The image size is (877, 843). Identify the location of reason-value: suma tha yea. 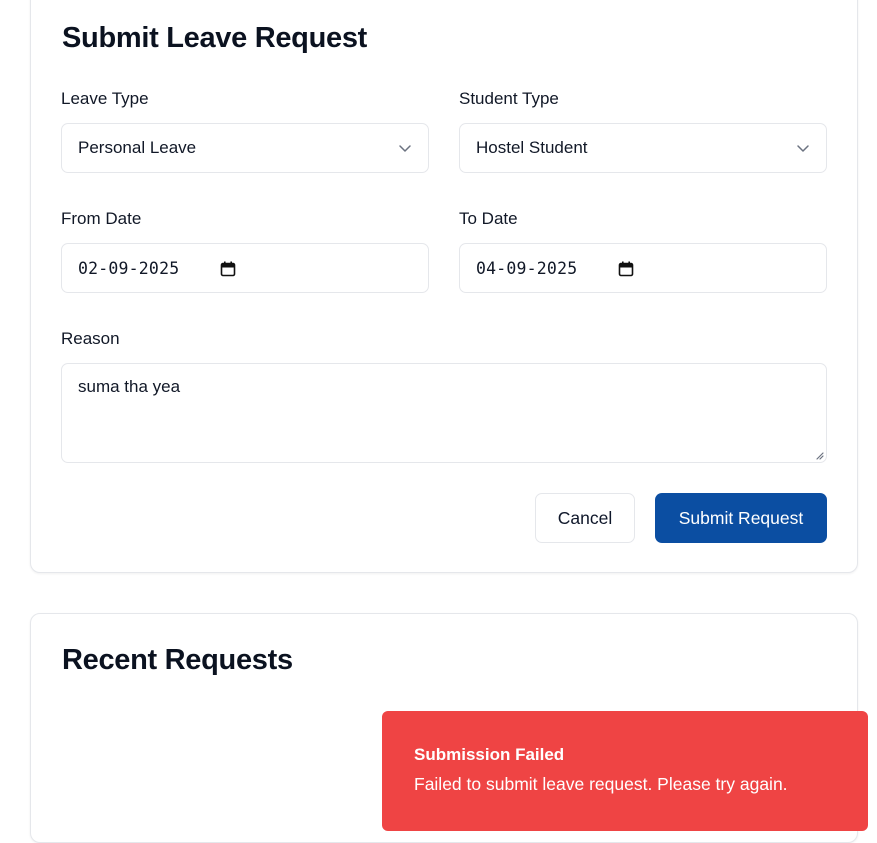
(129, 386).